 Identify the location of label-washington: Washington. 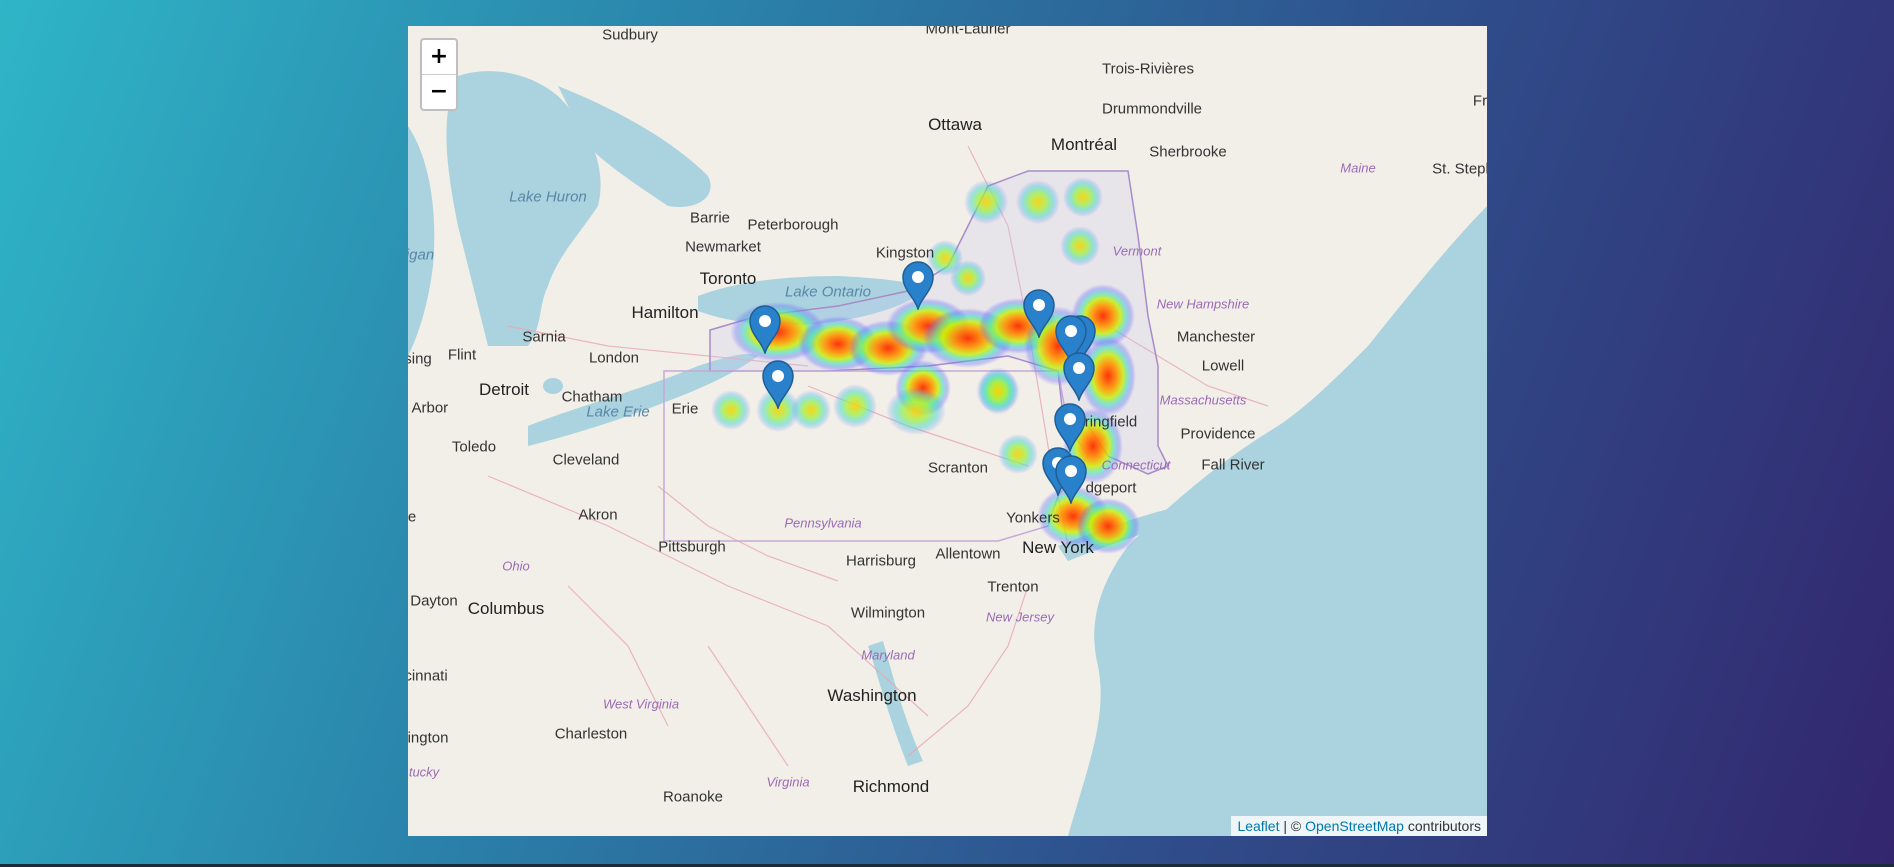
(872, 695).